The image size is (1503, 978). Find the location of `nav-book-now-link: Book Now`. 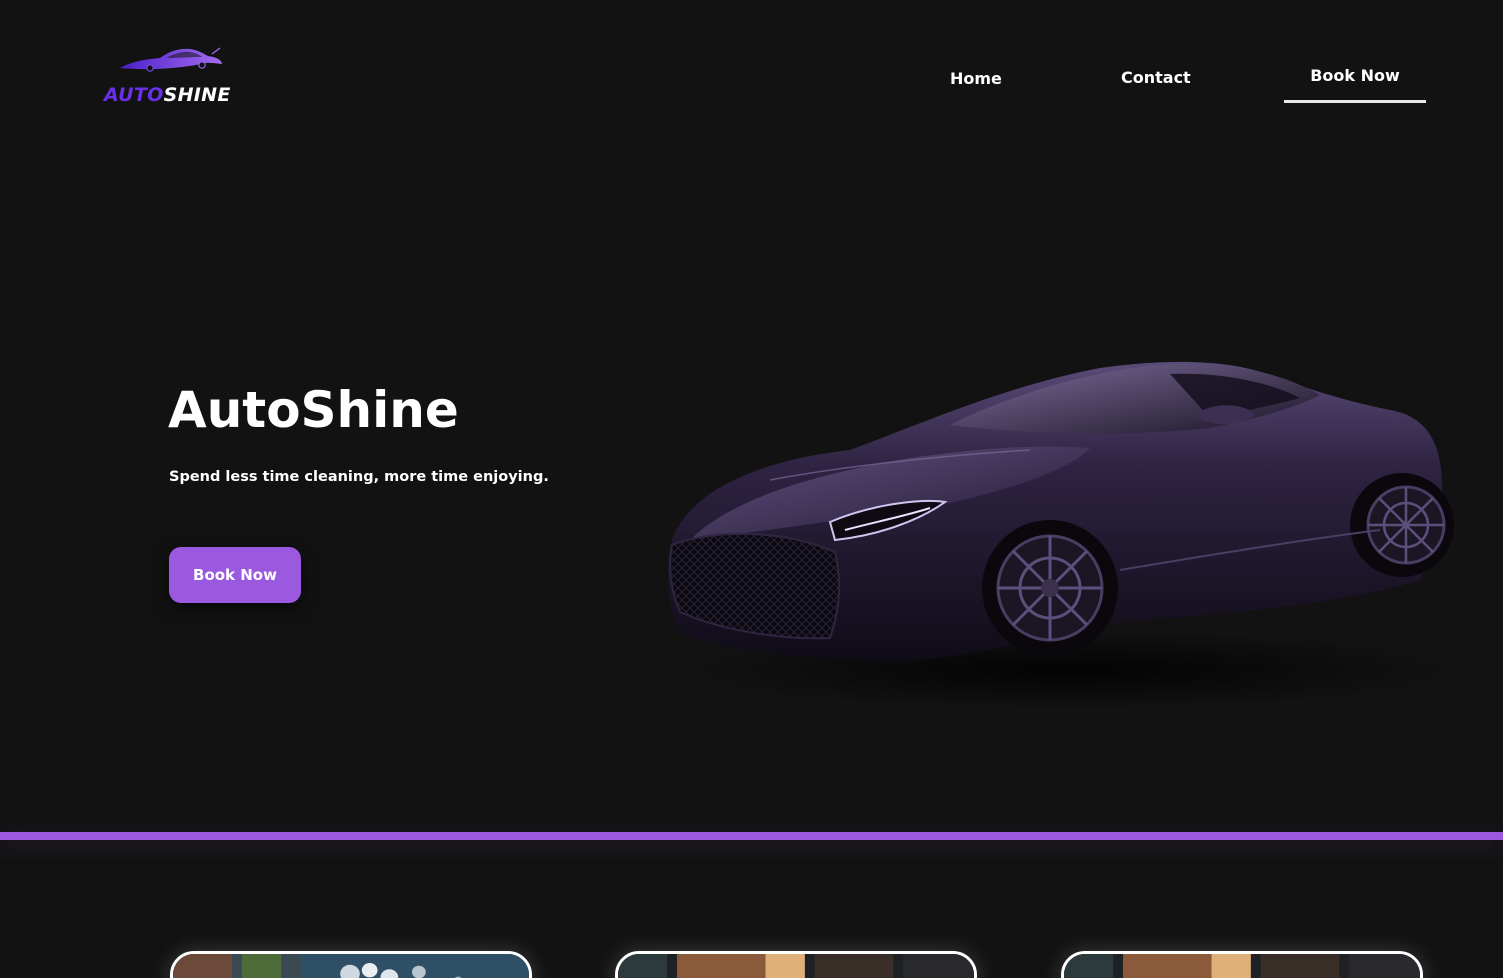

nav-book-now-link: Book Now is located at coordinates (1355, 82).